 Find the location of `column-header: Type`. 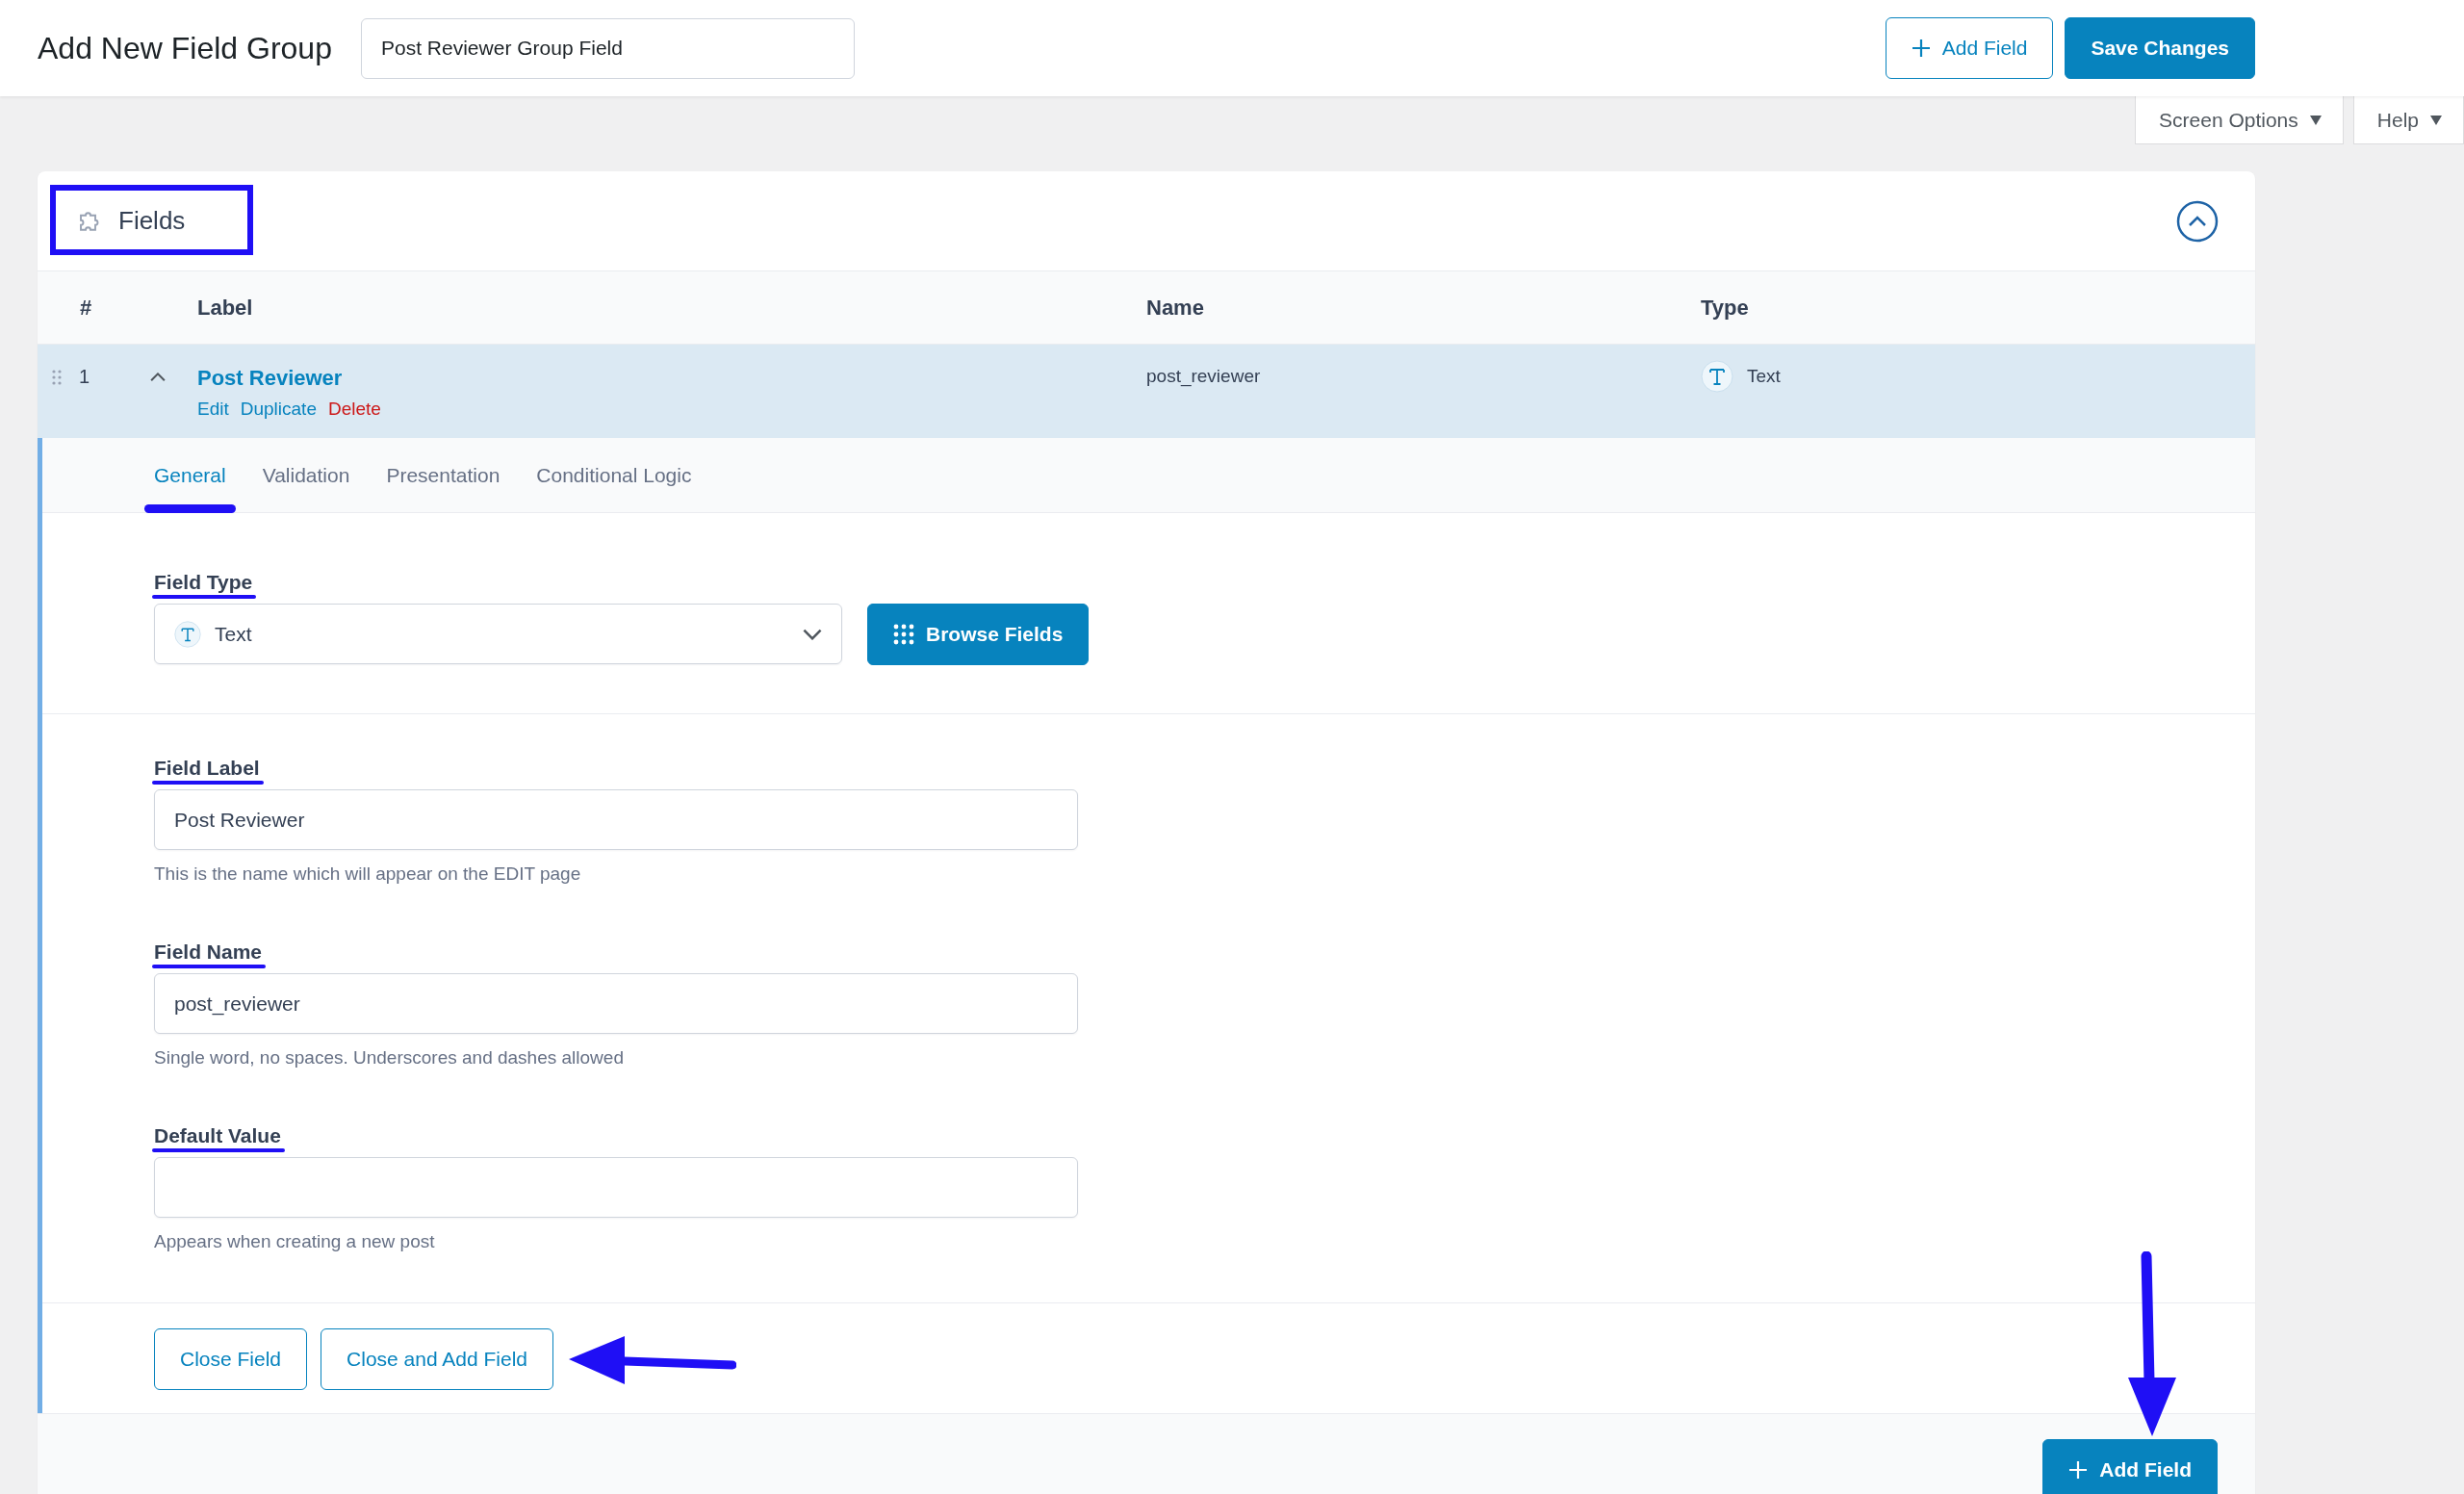

column-header: Type is located at coordinates (1725, 308).